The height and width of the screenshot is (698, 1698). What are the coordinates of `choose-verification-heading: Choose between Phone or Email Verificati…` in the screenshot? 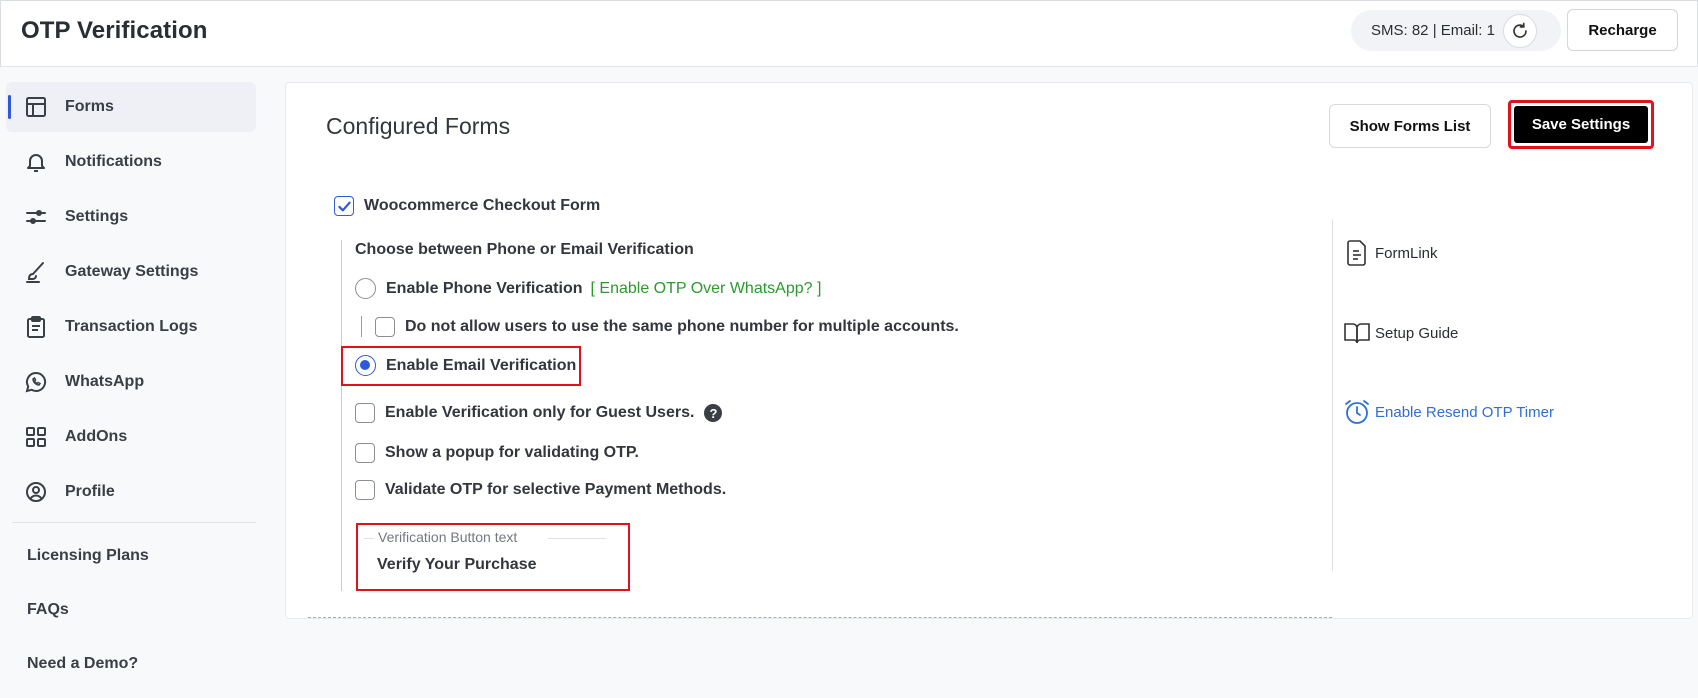 It's located at (524, 250).